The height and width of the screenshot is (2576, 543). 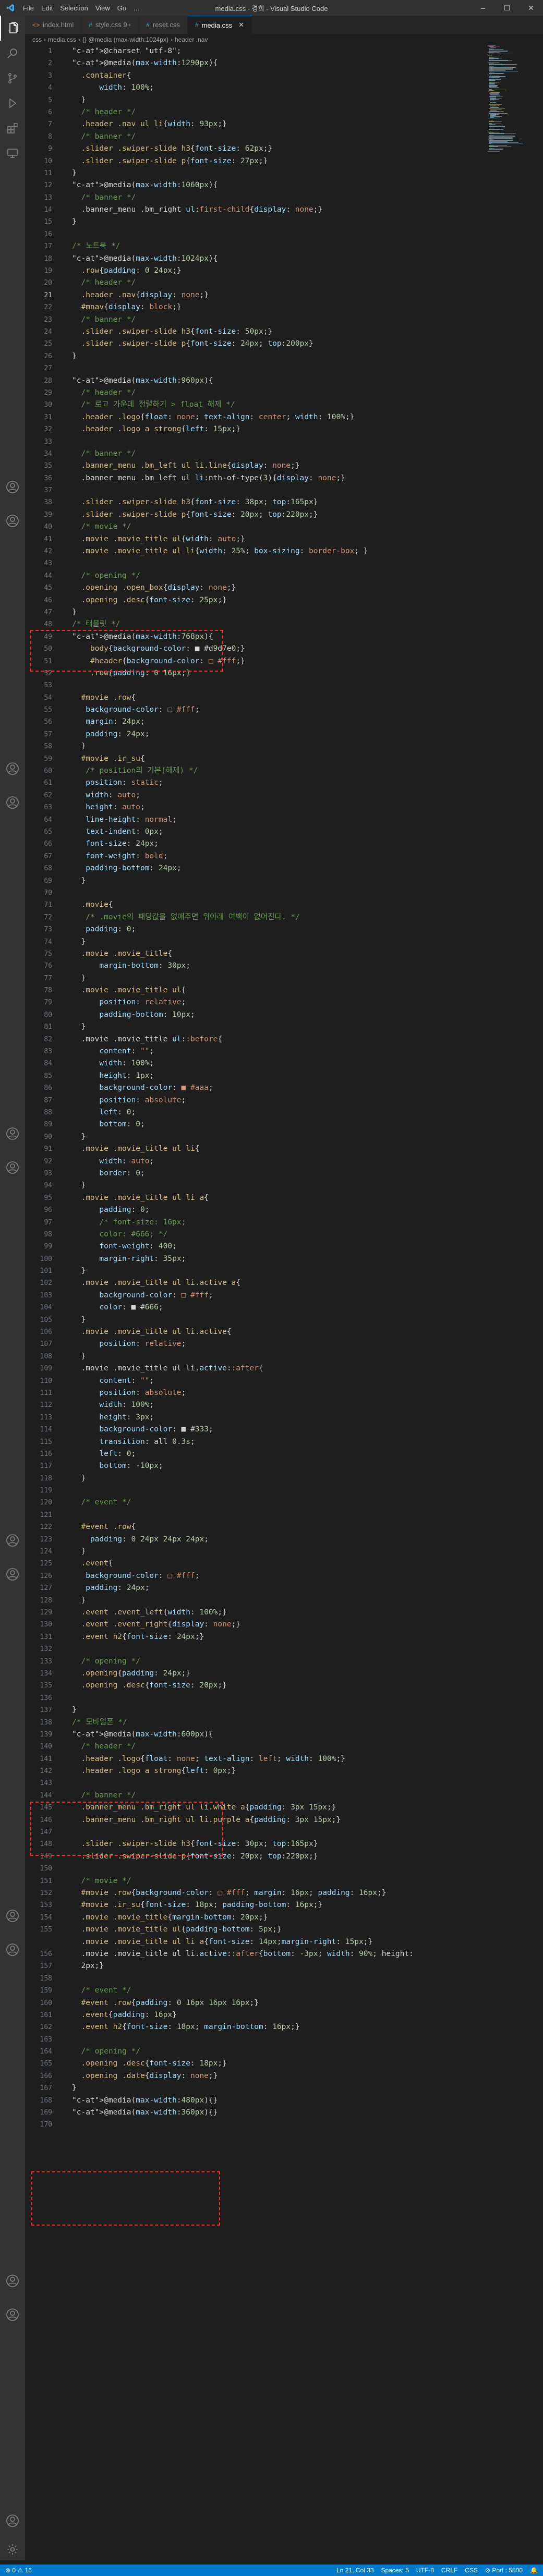 What do you see at coordinates (284, 1418) in the screenshot?
I see `code-line: 113 height: 3px;` at bounding box center [284, 1418].